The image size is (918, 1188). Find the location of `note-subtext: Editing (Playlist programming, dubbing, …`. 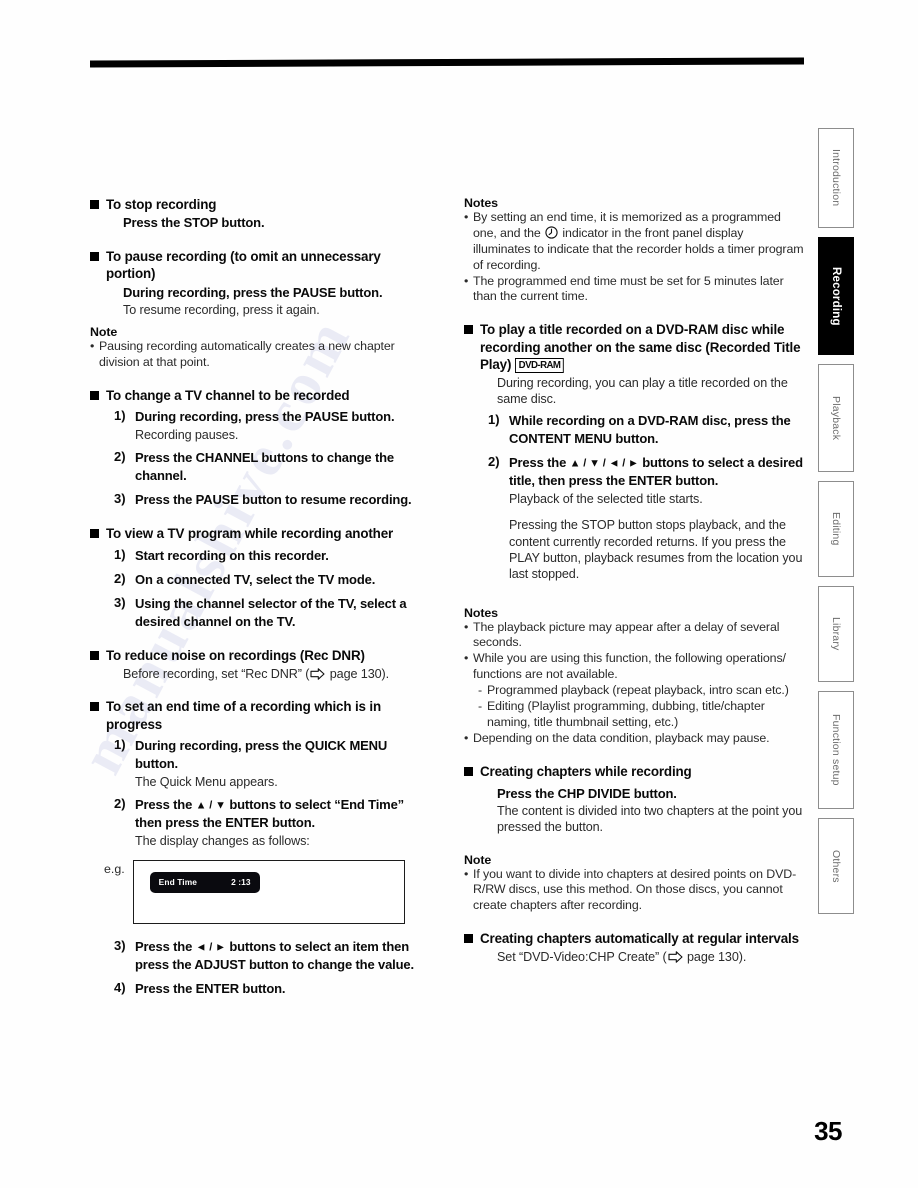

note-subtext: Editing (Playlist programming, dubbing, … is located at coordinates (626, 713).